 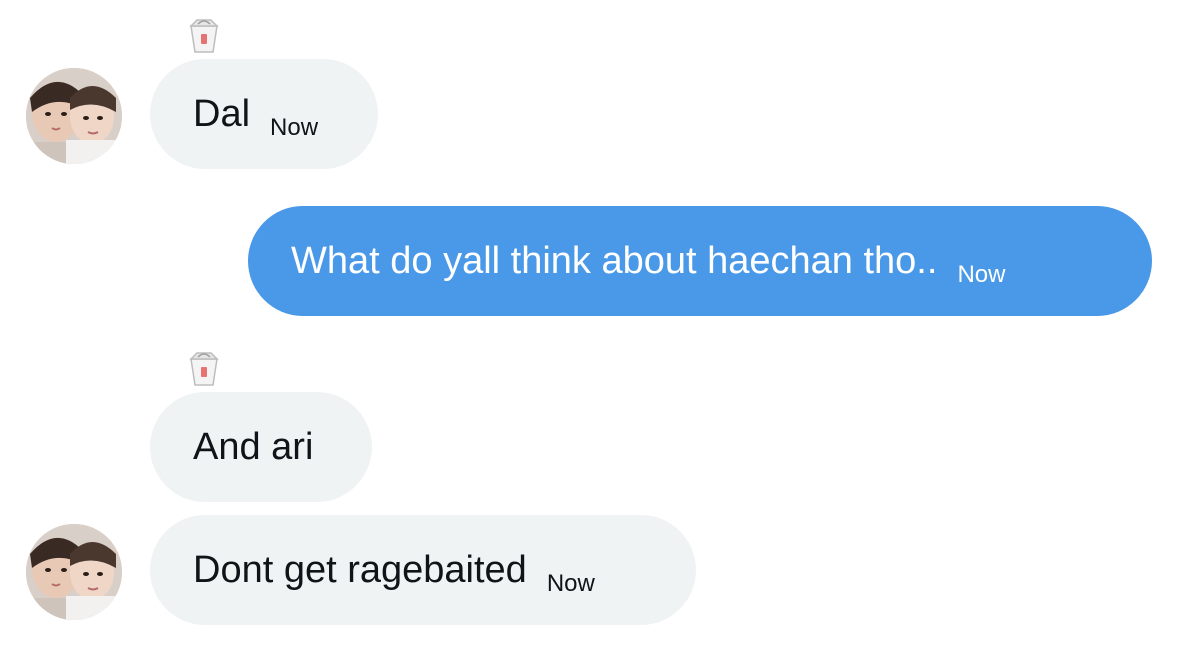 I want to click on message-text: Dont get ragebaited, so click(x=360, y=570).